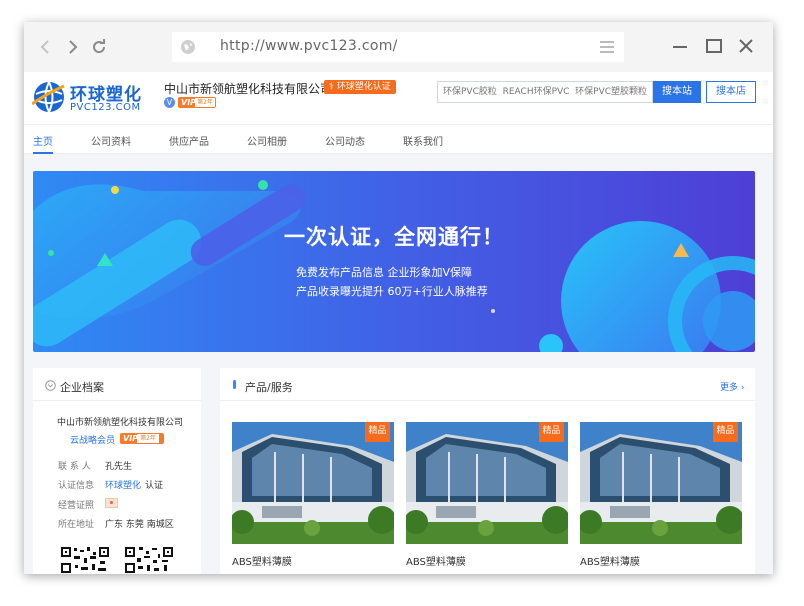  I want to click on contact-value: 孔先生, so click(119, 467).